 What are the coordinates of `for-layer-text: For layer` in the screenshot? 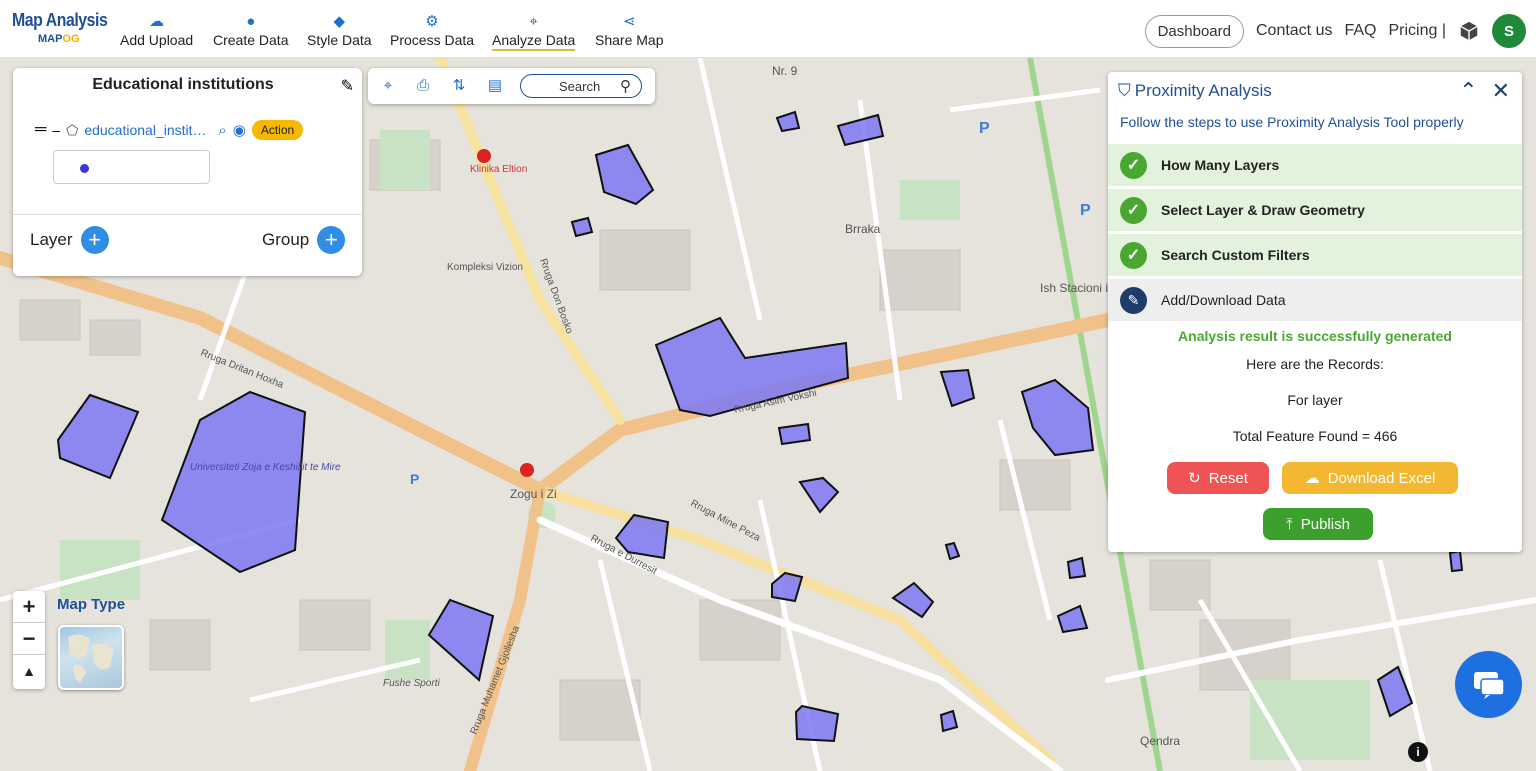 It's located at (1315, 400).